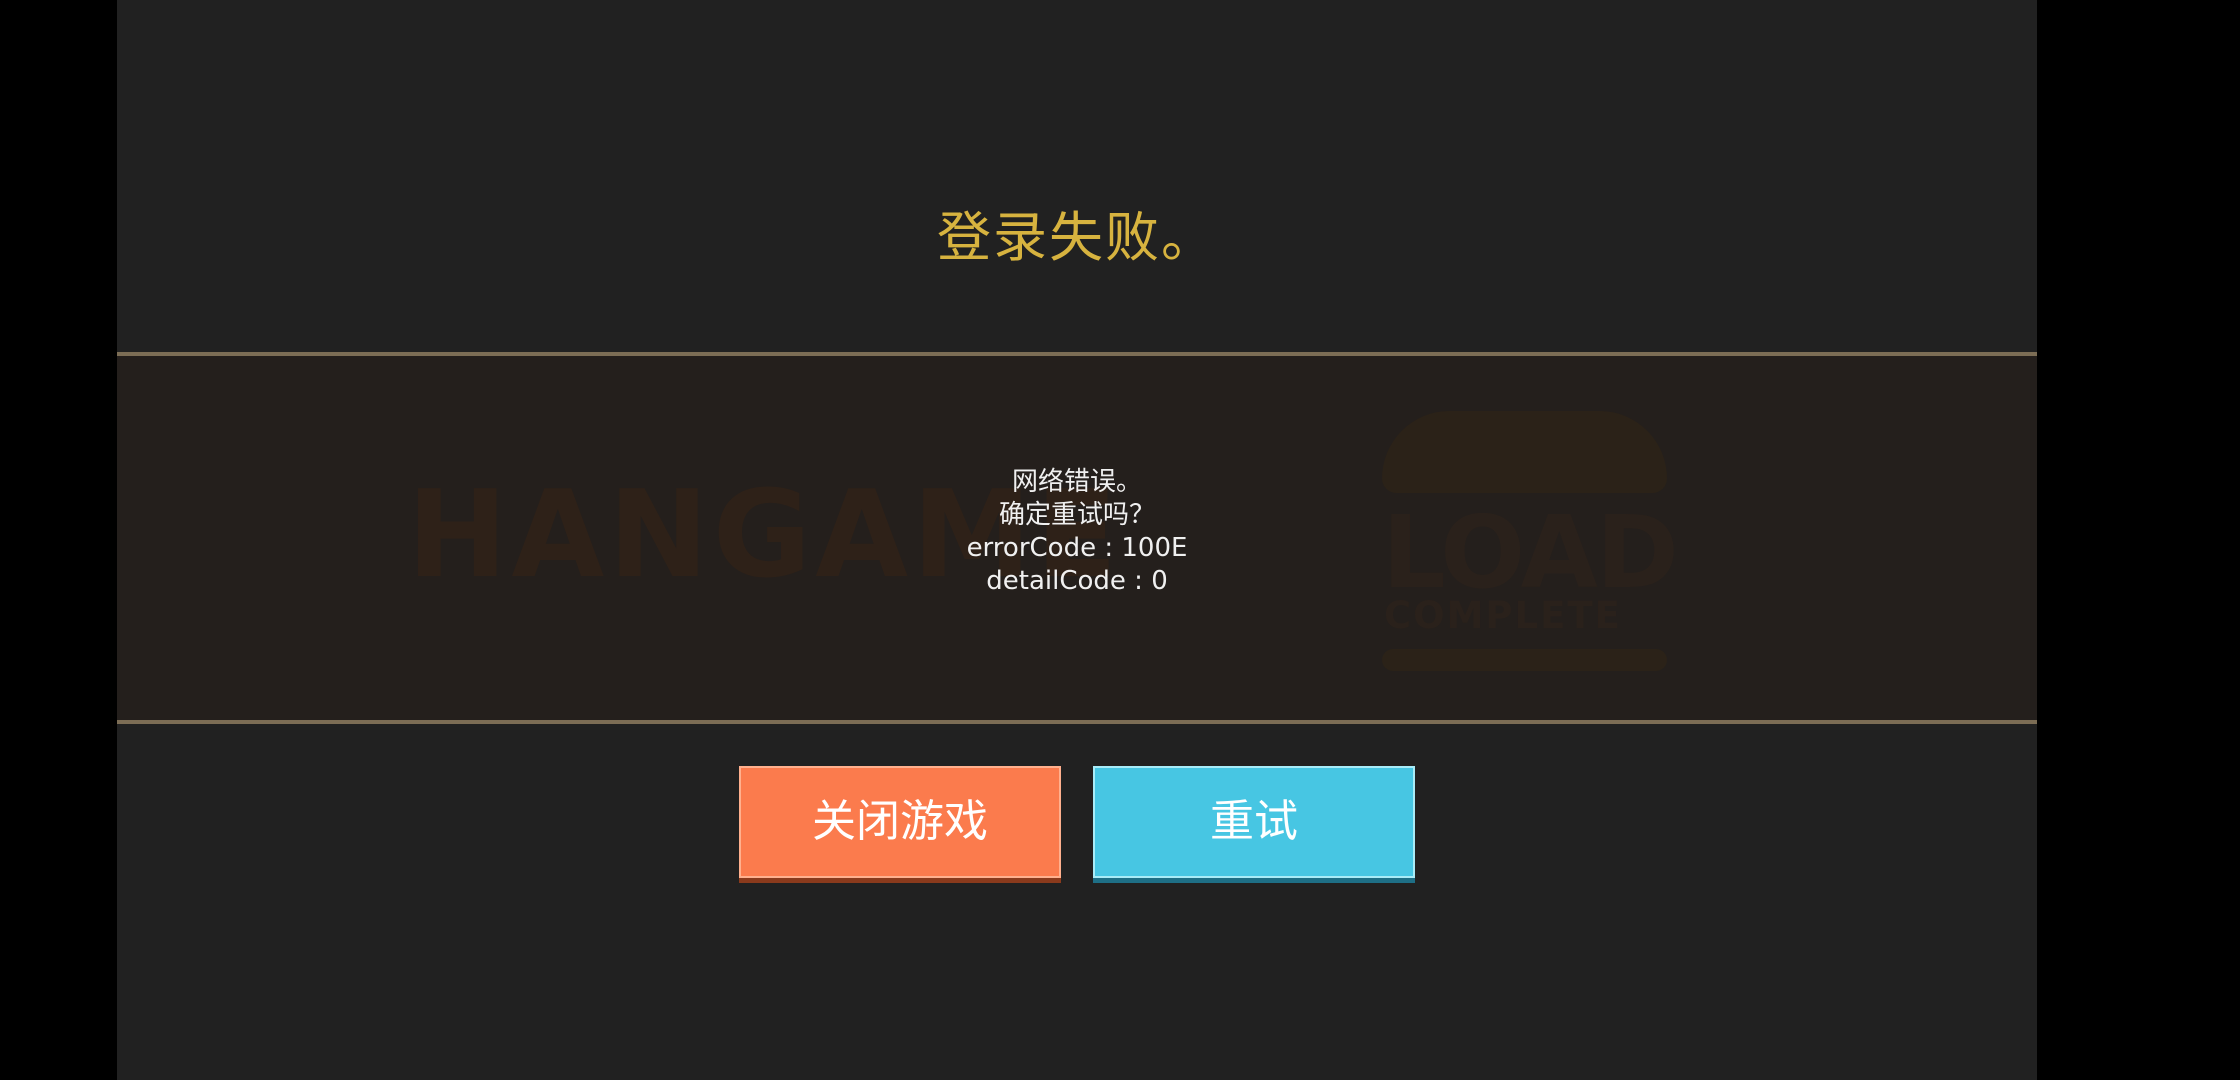  I want to click on retry-button: 重试, so click(1254, 822).